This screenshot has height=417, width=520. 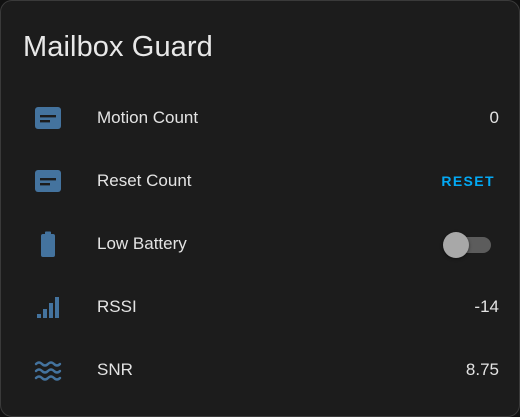 What do you see at coordinates (260, 181) in the screenshot?
I see `entity-row-reset-count: Reset Count RESET` at bounding box center [260, 181].